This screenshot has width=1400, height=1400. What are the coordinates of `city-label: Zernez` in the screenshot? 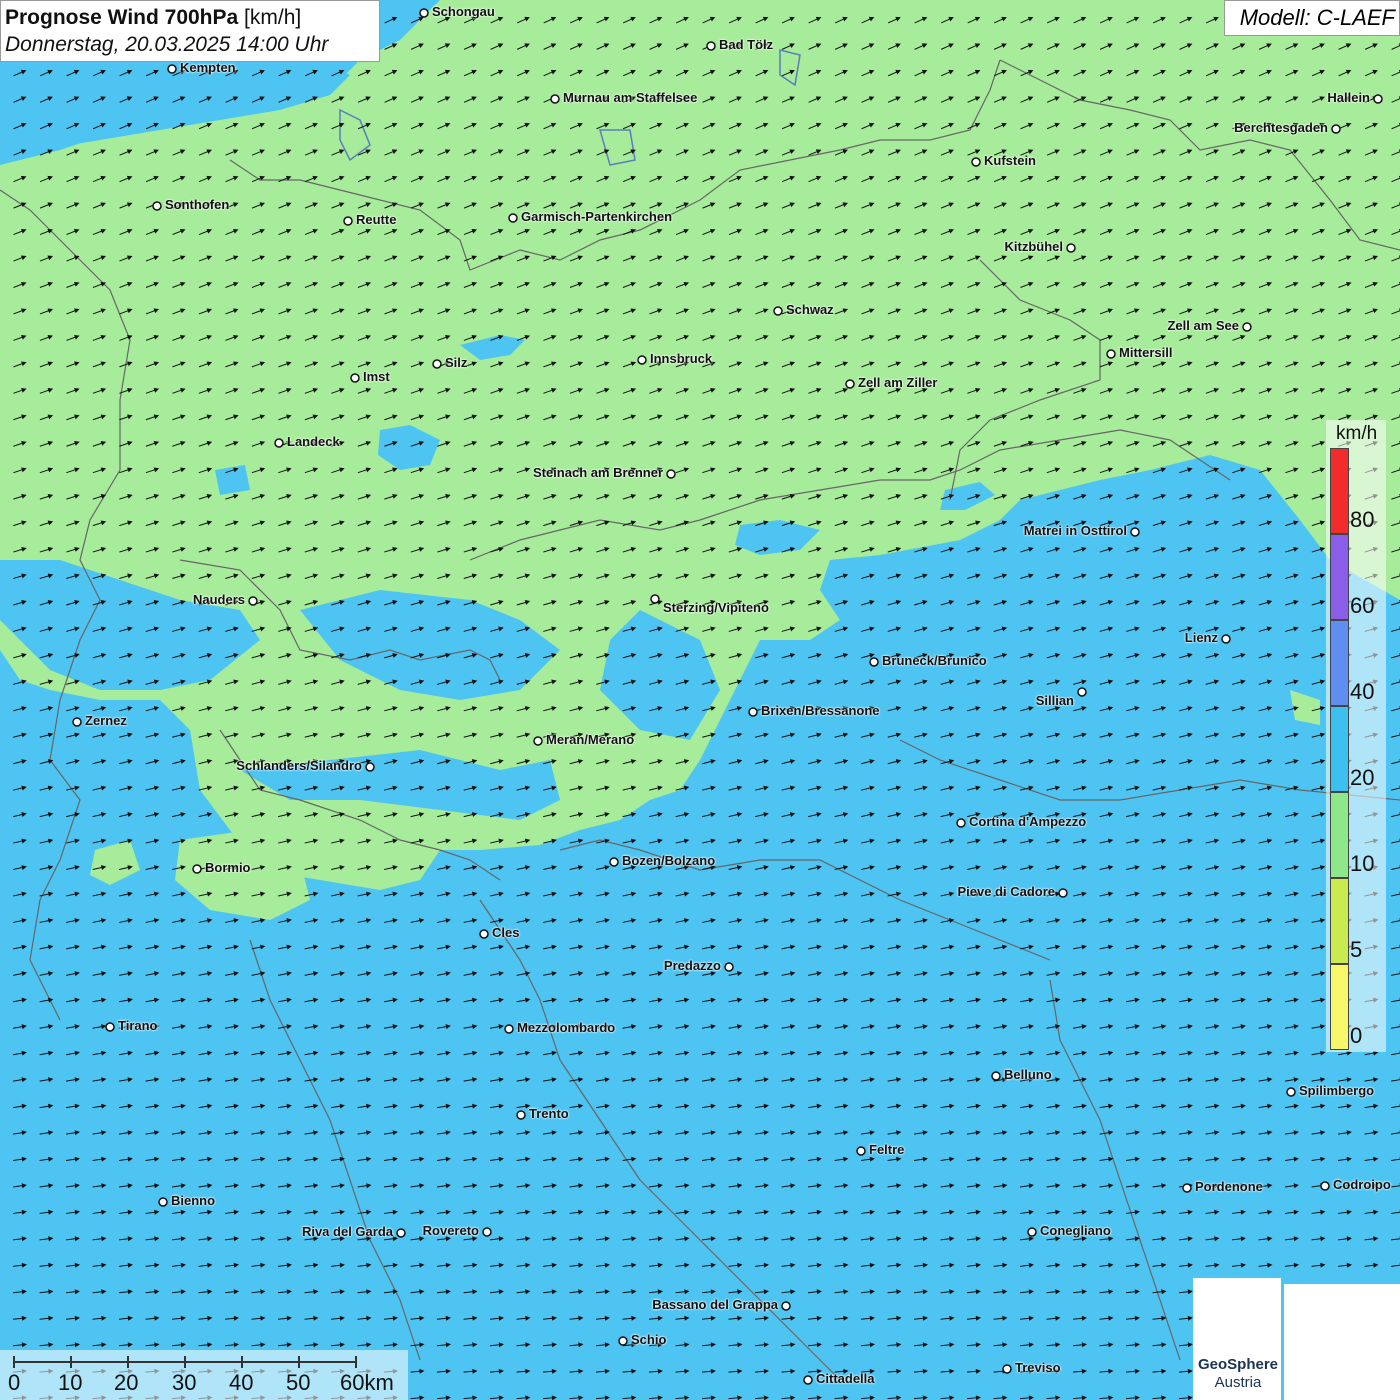 It's located at (106, 720).